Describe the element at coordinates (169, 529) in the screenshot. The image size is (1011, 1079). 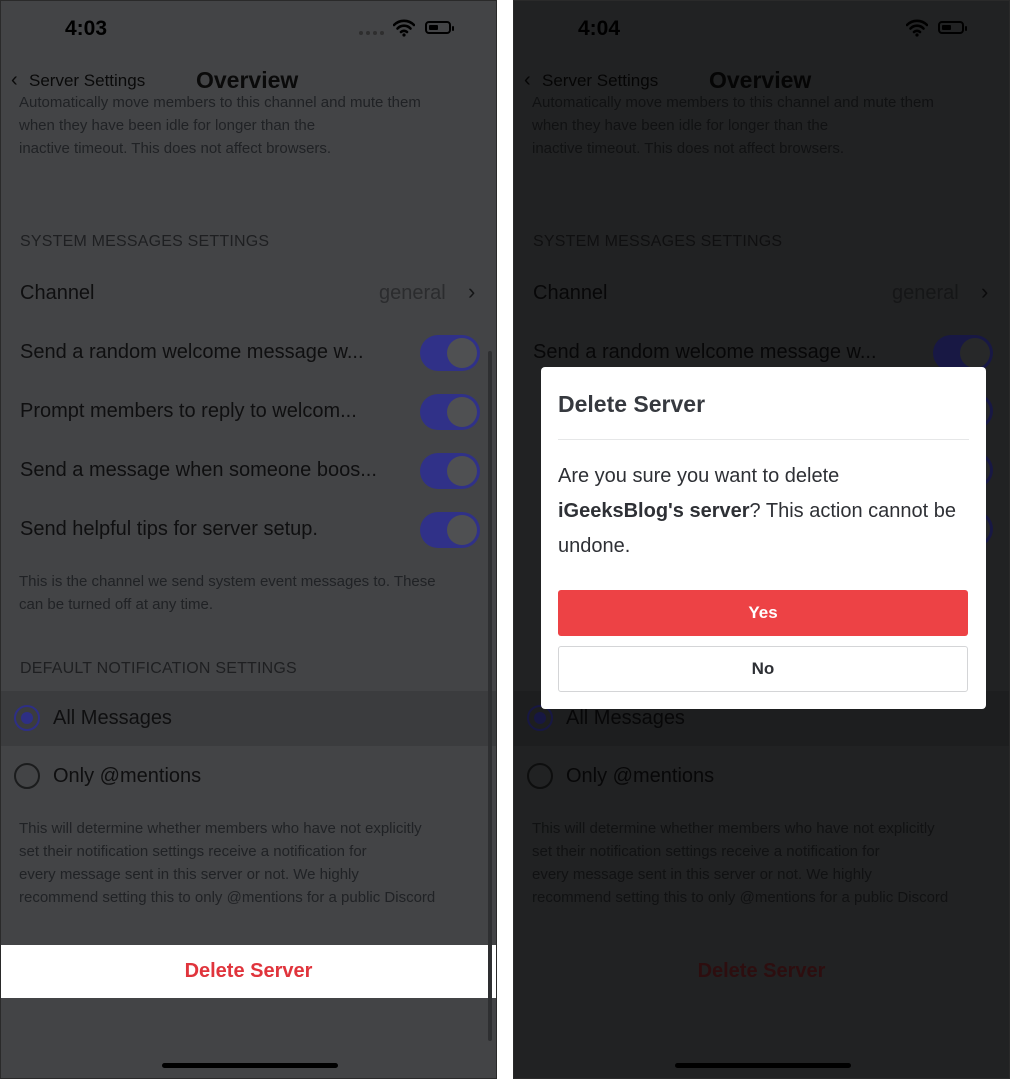
I see `toggle-label: Send helpful tips for server setup.` at that location.